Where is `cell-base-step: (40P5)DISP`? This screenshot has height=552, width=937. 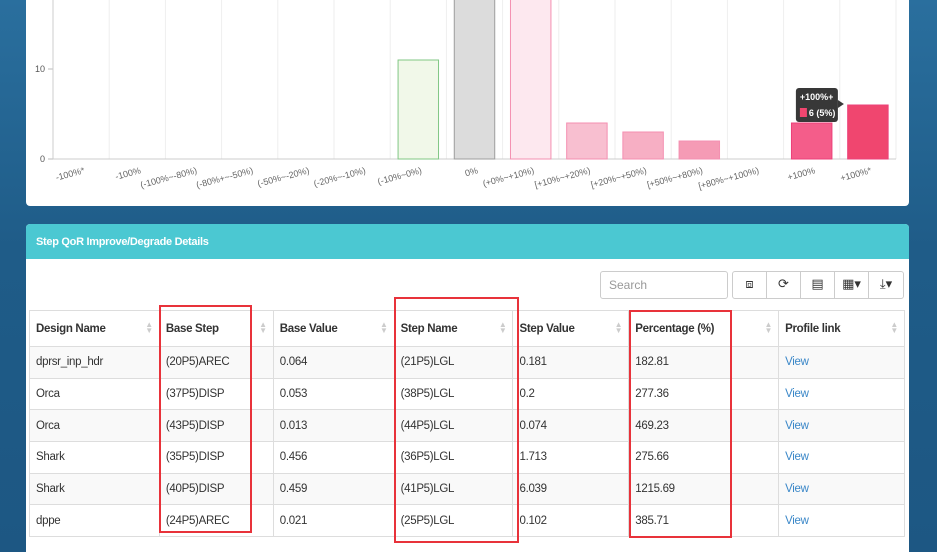
cell-base-step: (40P5)DISP is located at coordinates (216, 489).